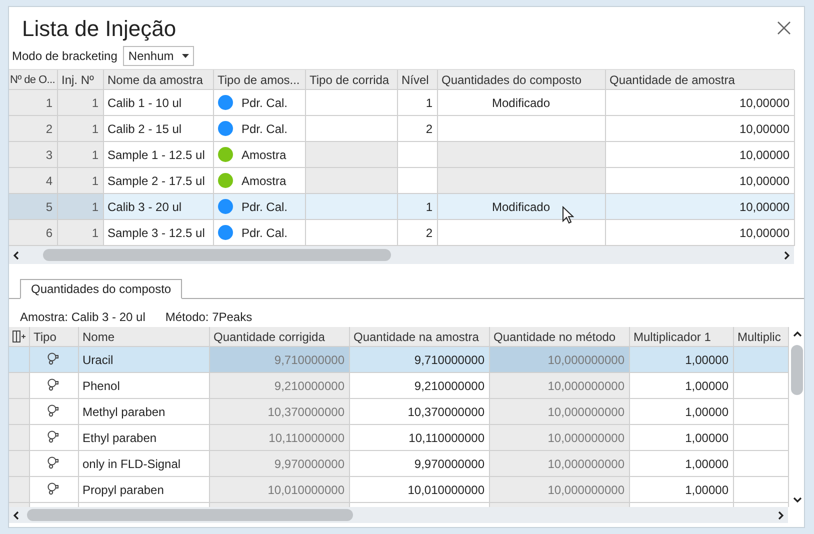 This screenshot has width=814, height=534. Describe the element at coordinates (797, 334) in the screenshot. I see `scroll-up-icon` at that location.